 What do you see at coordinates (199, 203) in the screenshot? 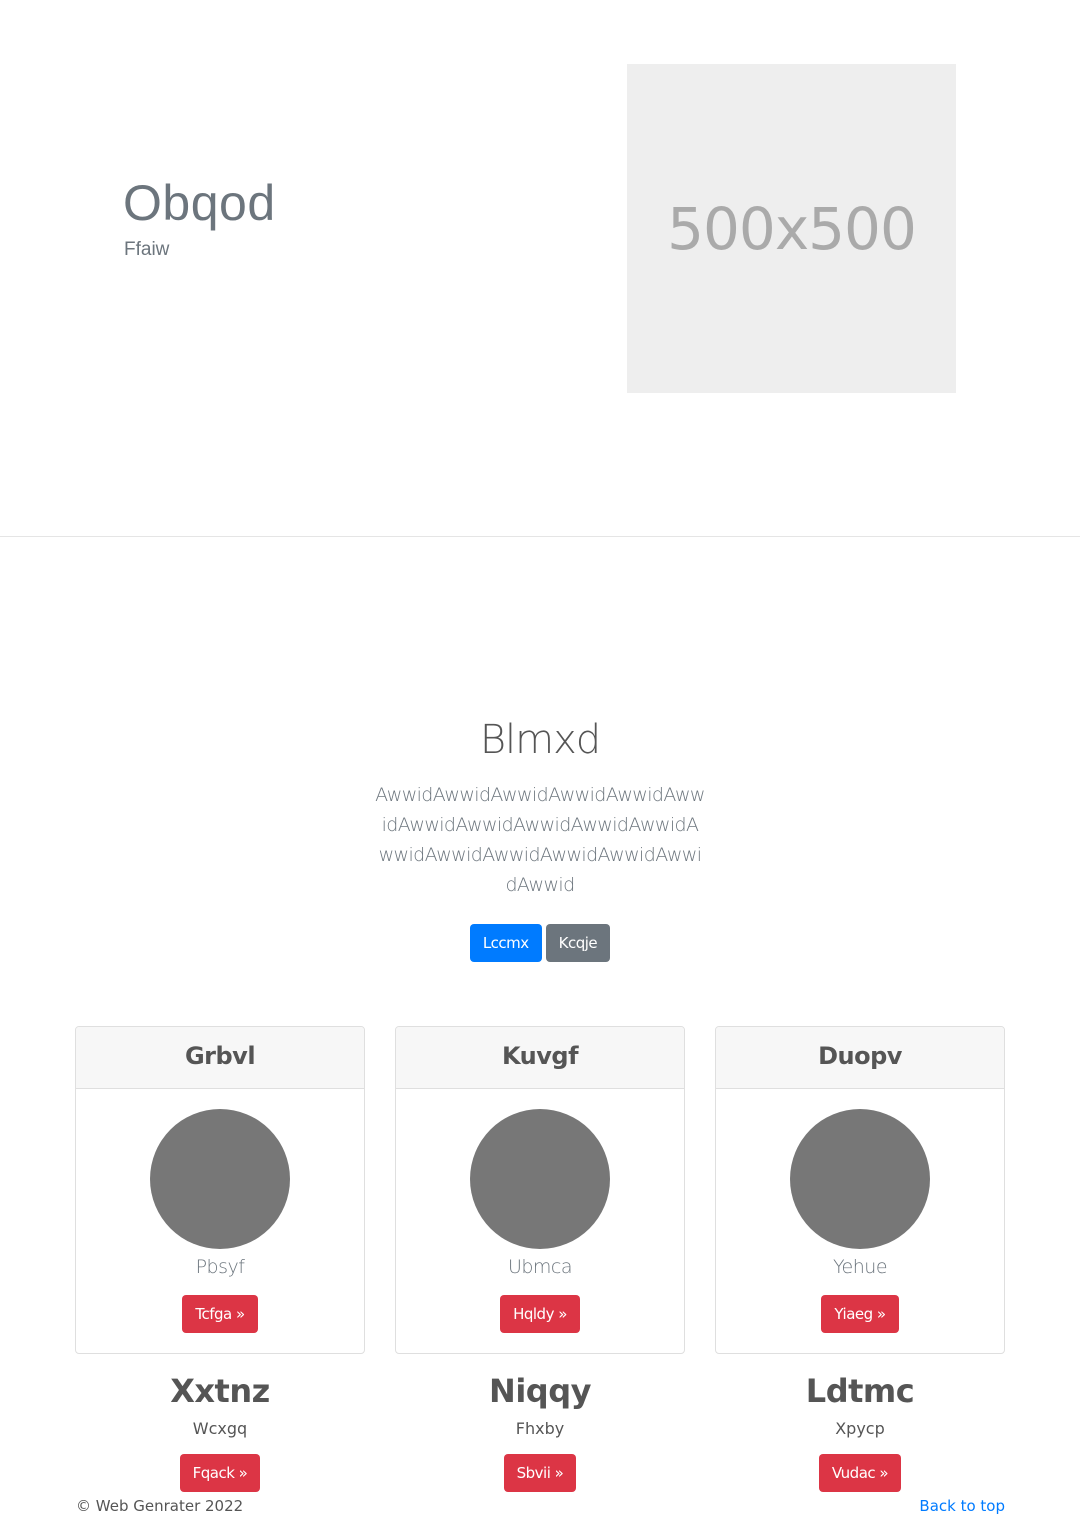
I see `hero-title: Obqod` at bounding box center [199, 203].